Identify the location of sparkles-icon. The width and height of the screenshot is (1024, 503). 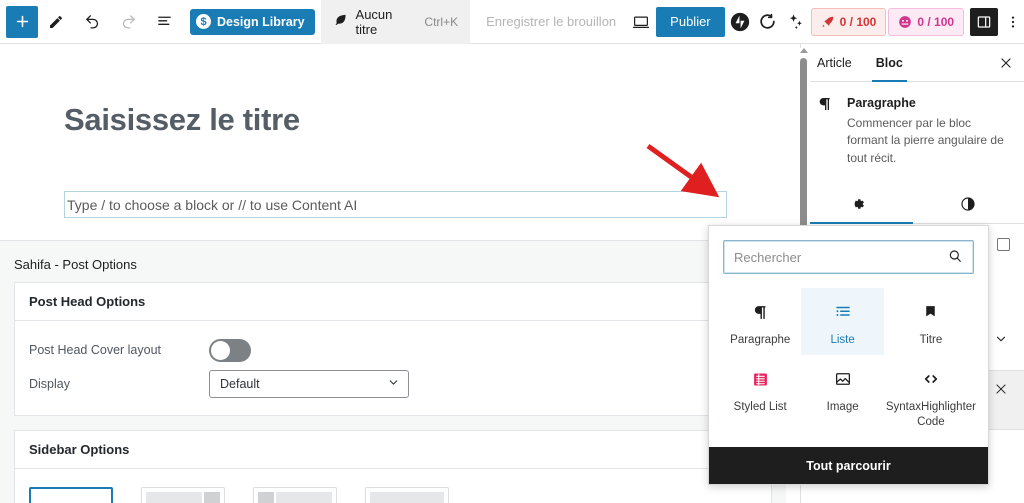
(796, 22).